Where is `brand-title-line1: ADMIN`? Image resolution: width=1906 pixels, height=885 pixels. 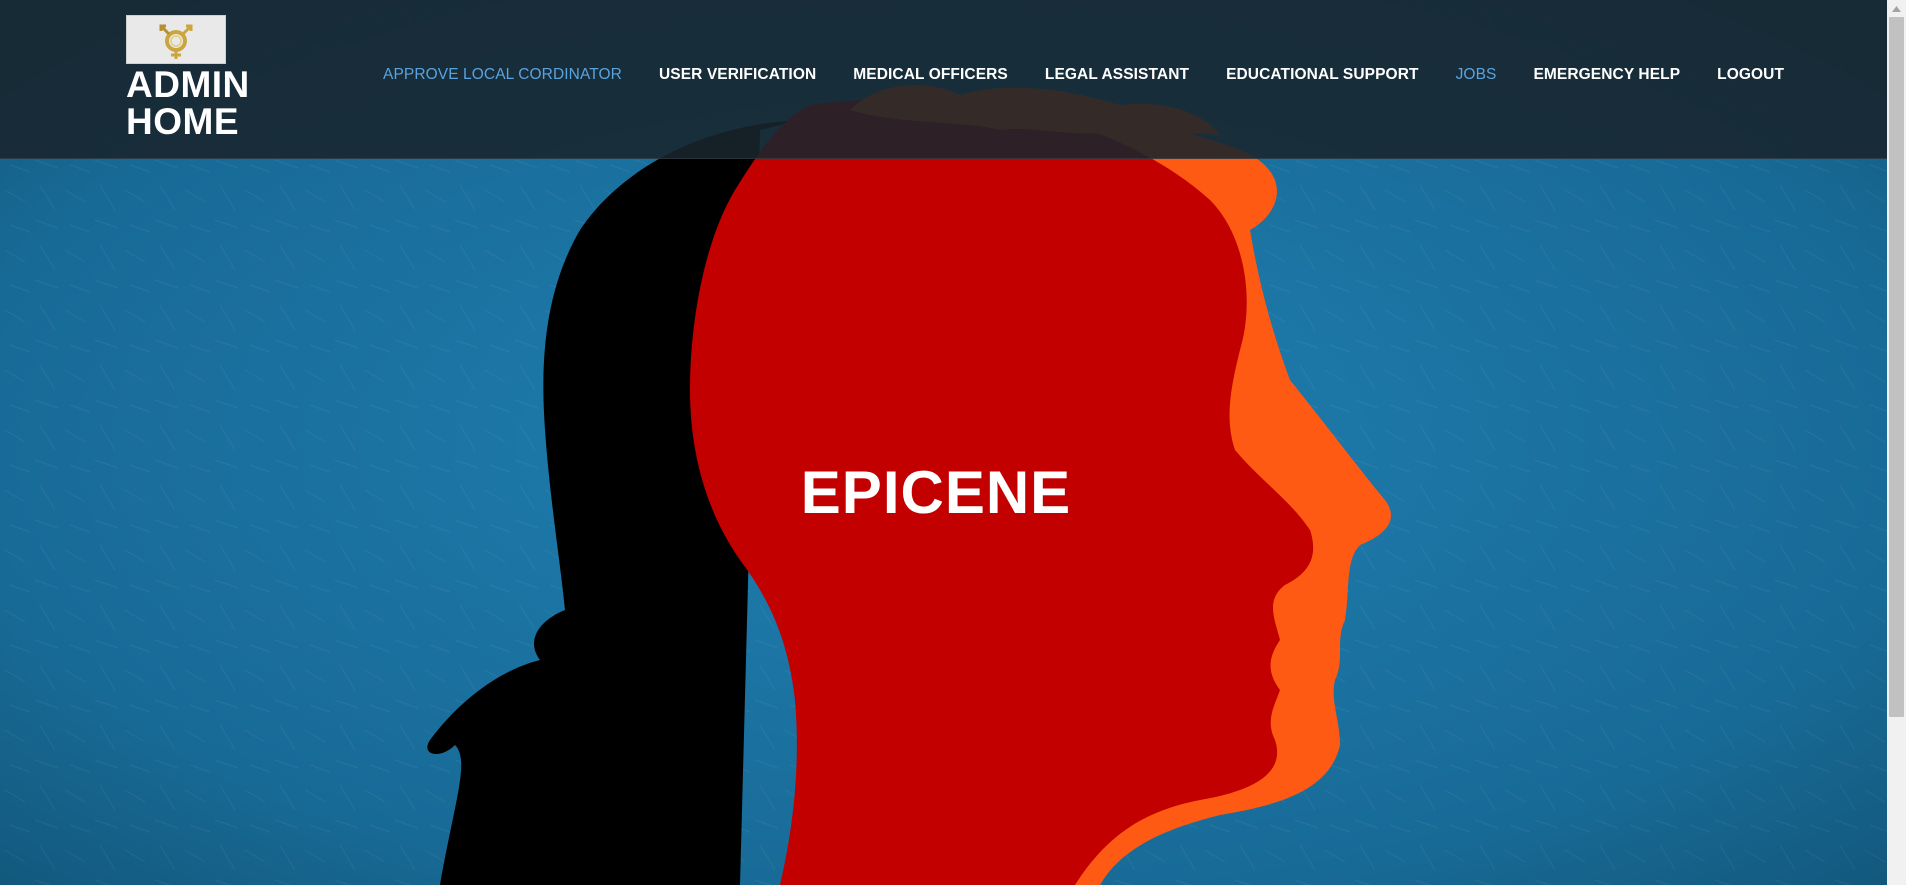 brand-title-line1: ADMIN is located at coordinates (188, 84).